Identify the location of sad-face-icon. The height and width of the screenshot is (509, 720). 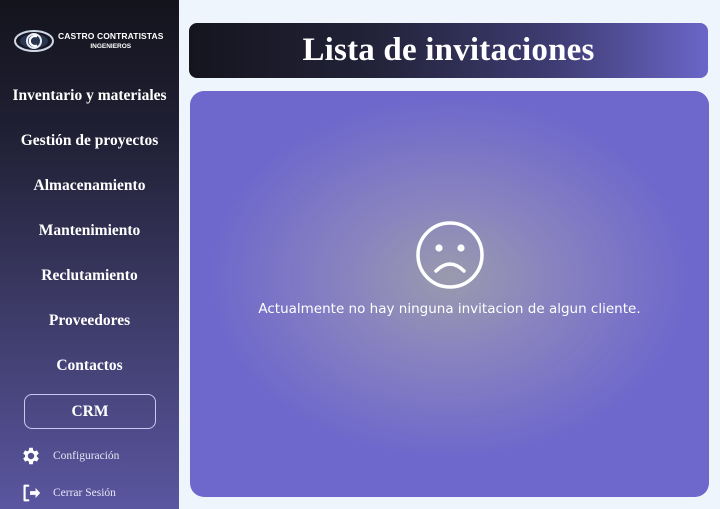
(450, 255).